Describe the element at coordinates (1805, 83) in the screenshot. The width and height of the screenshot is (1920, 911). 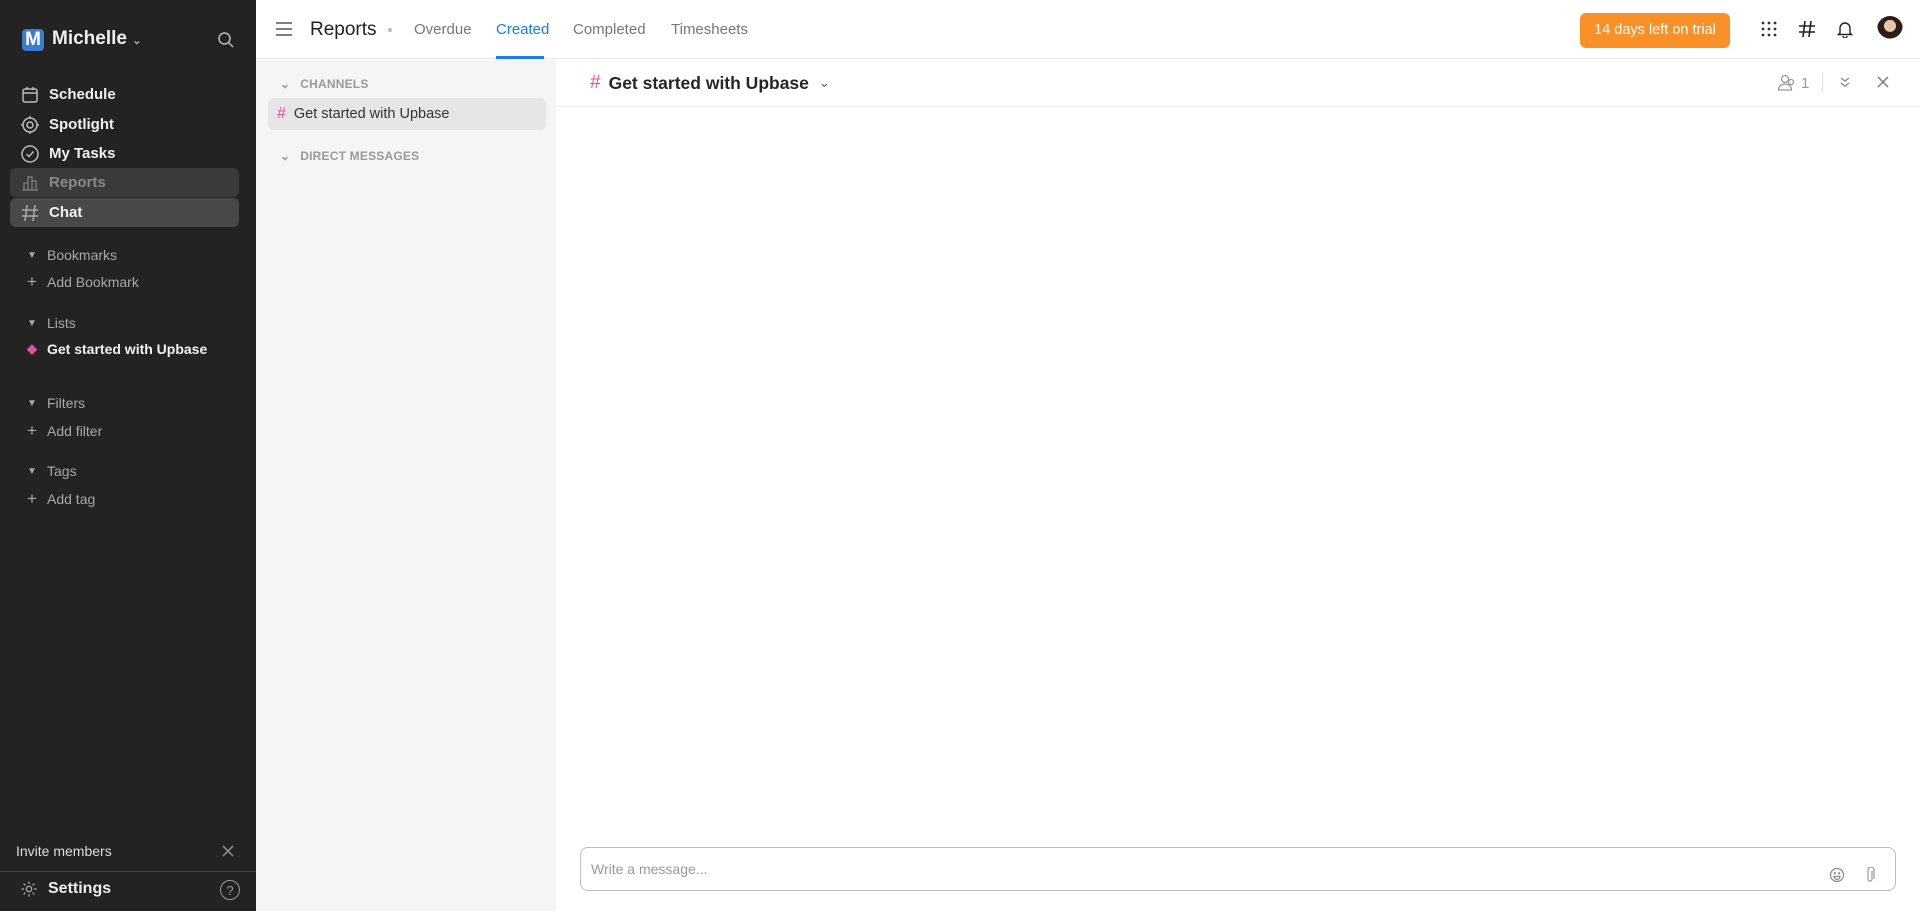
I see `member-count: 1` at that location.